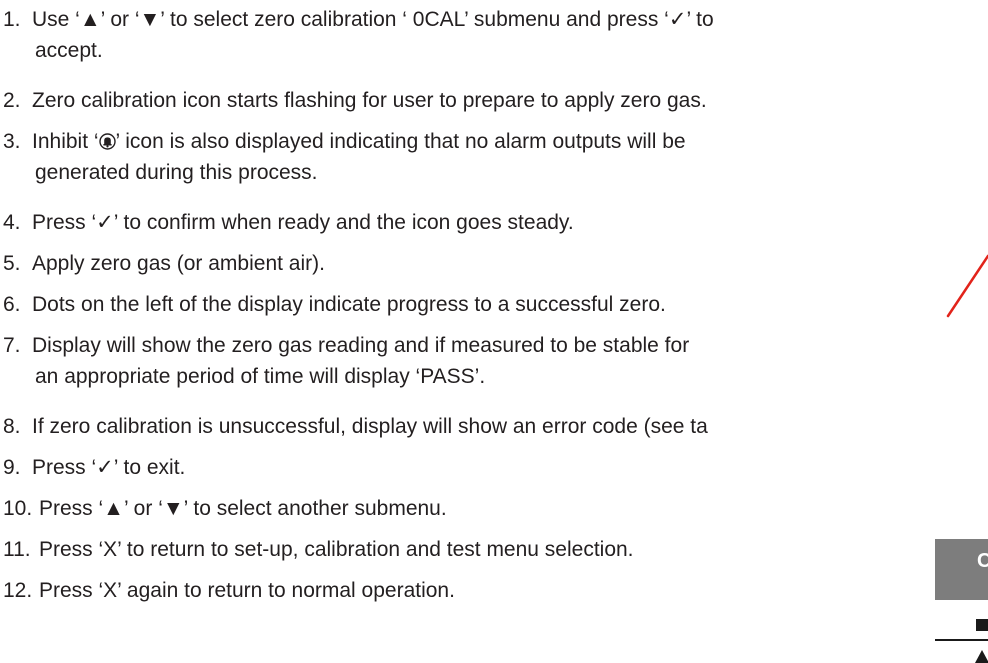  Describe the element at coordinates (982, 561) in the screenshot. I see `side-panel-label: C` at that location.